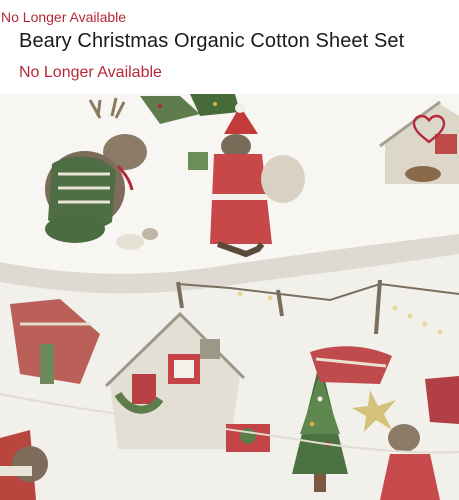 The height and width of the screenshot is (500, 459). What do you see at coordinates (90, 72) in the screenshot?
I see `availability-status: No Longer Available` at bounding box center [90, 72].